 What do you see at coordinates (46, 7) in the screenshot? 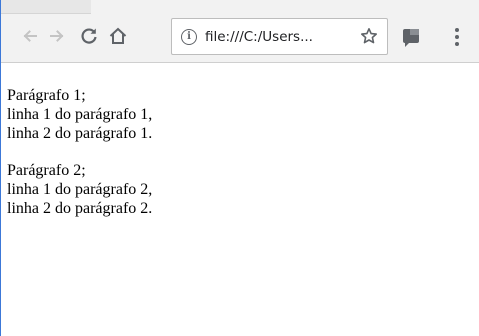
I see `active-tab-edge` at bounding box center [46, 7].